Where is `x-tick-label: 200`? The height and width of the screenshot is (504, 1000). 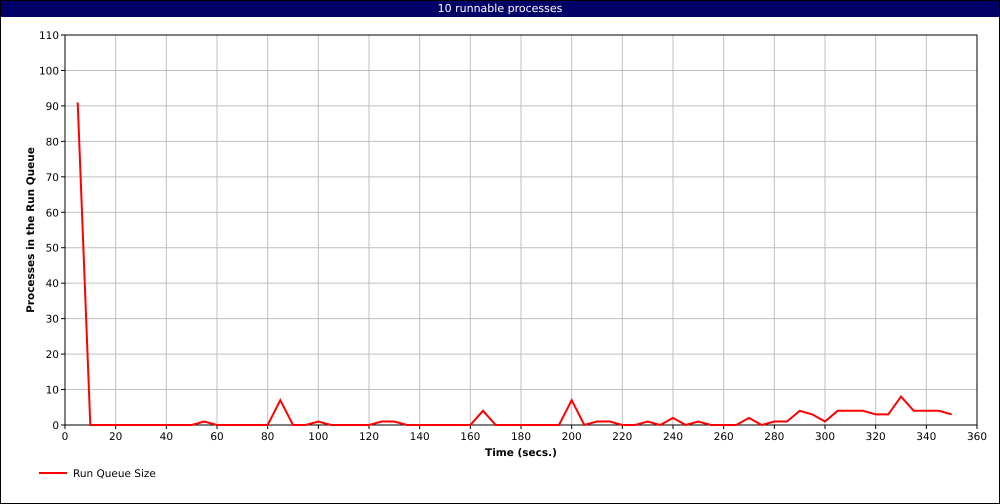 x-tick-label: 200 is located at coordinates (572, 437).